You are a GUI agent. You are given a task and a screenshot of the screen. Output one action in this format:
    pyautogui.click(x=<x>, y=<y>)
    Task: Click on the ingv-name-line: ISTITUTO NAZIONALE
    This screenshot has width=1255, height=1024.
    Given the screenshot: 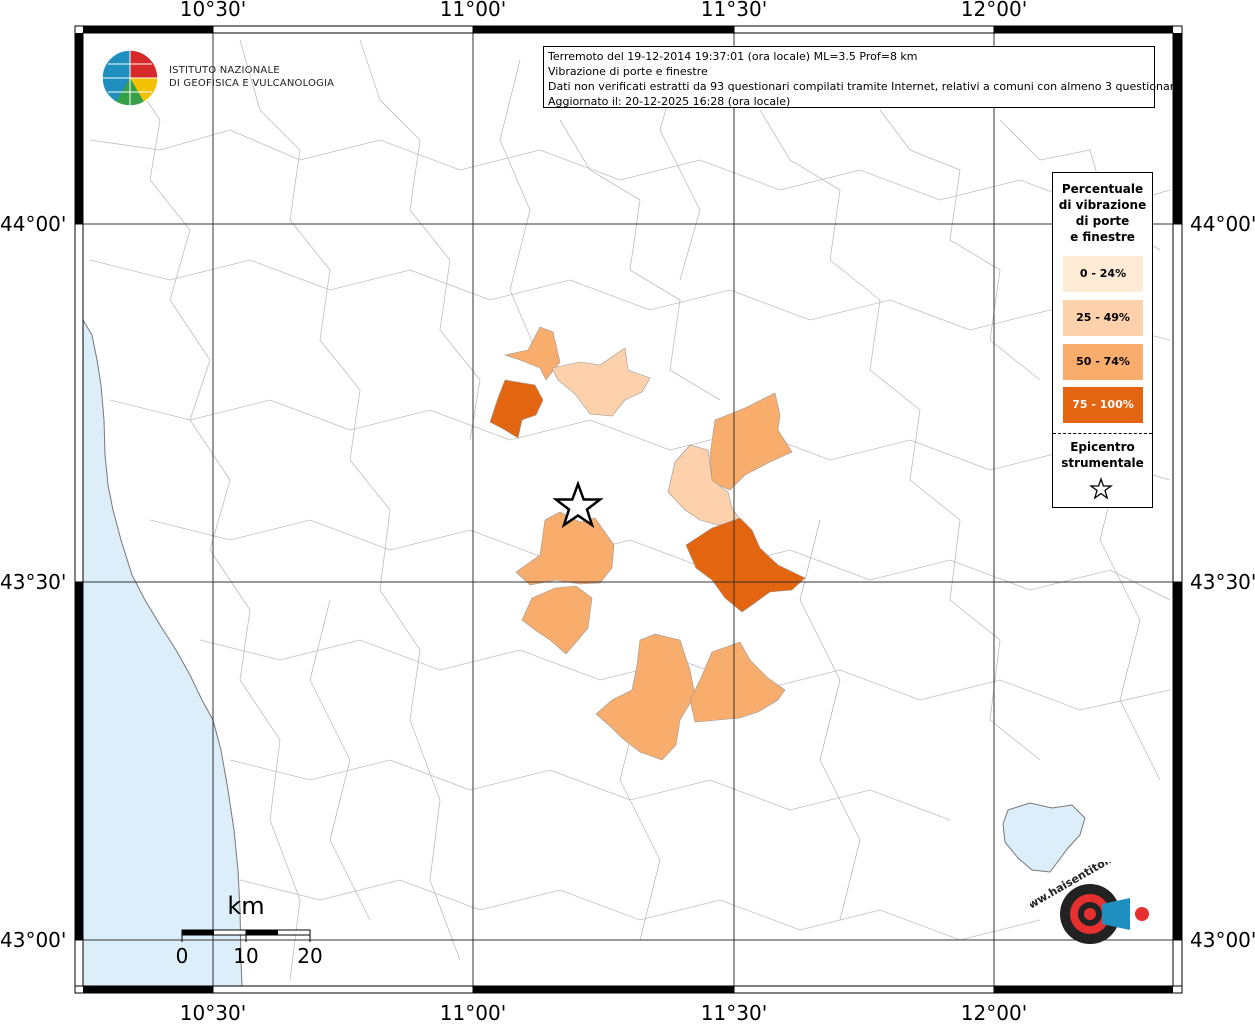 What is the action you would take?
    pyautogui.click(x=224, y=70)
    